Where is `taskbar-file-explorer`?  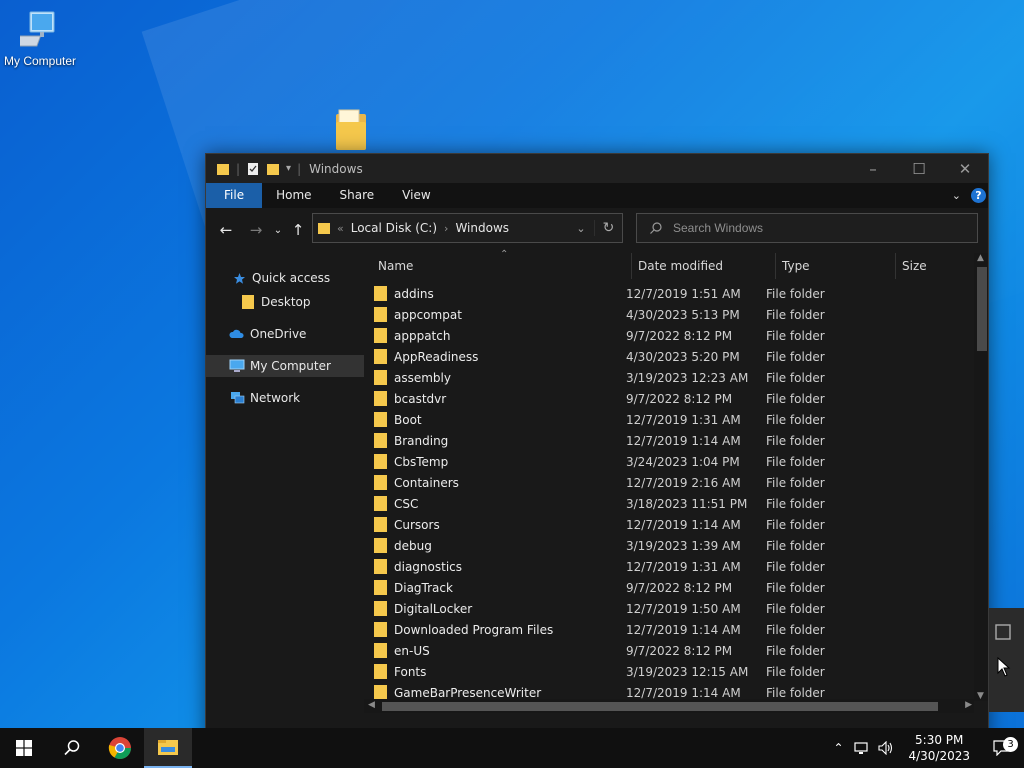
taskbar-file-explorer is located at coordinates (168, 748).